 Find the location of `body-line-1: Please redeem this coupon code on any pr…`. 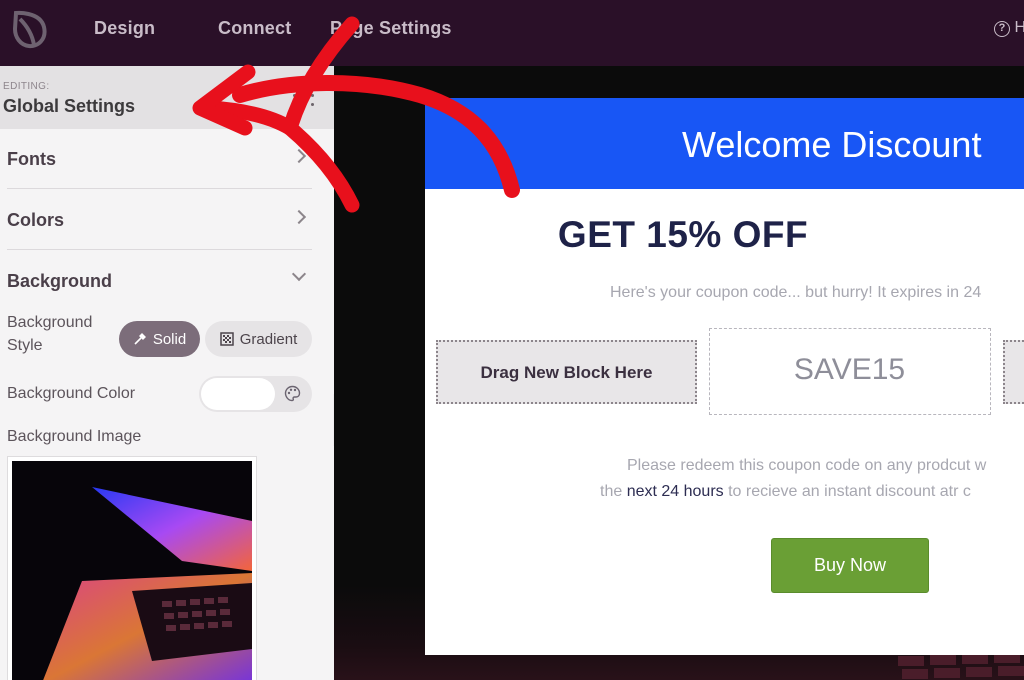

body-line-1: Please redeem this coupon code on any pr… is located at coordinates (807, 465).